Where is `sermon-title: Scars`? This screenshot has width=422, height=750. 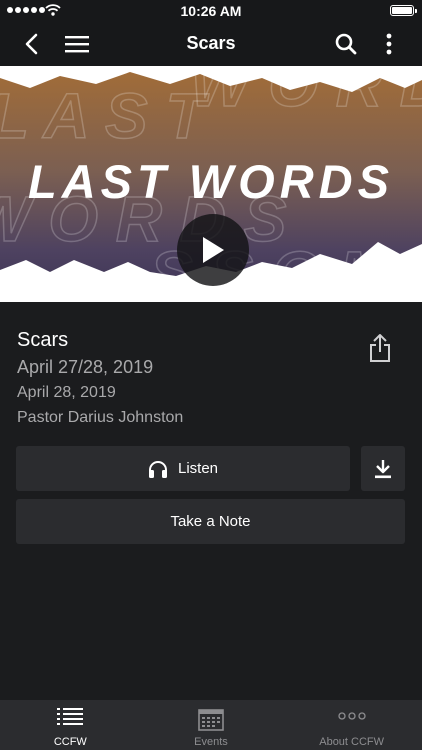
sermon-title: Scars is located at coordinates (43, 340).